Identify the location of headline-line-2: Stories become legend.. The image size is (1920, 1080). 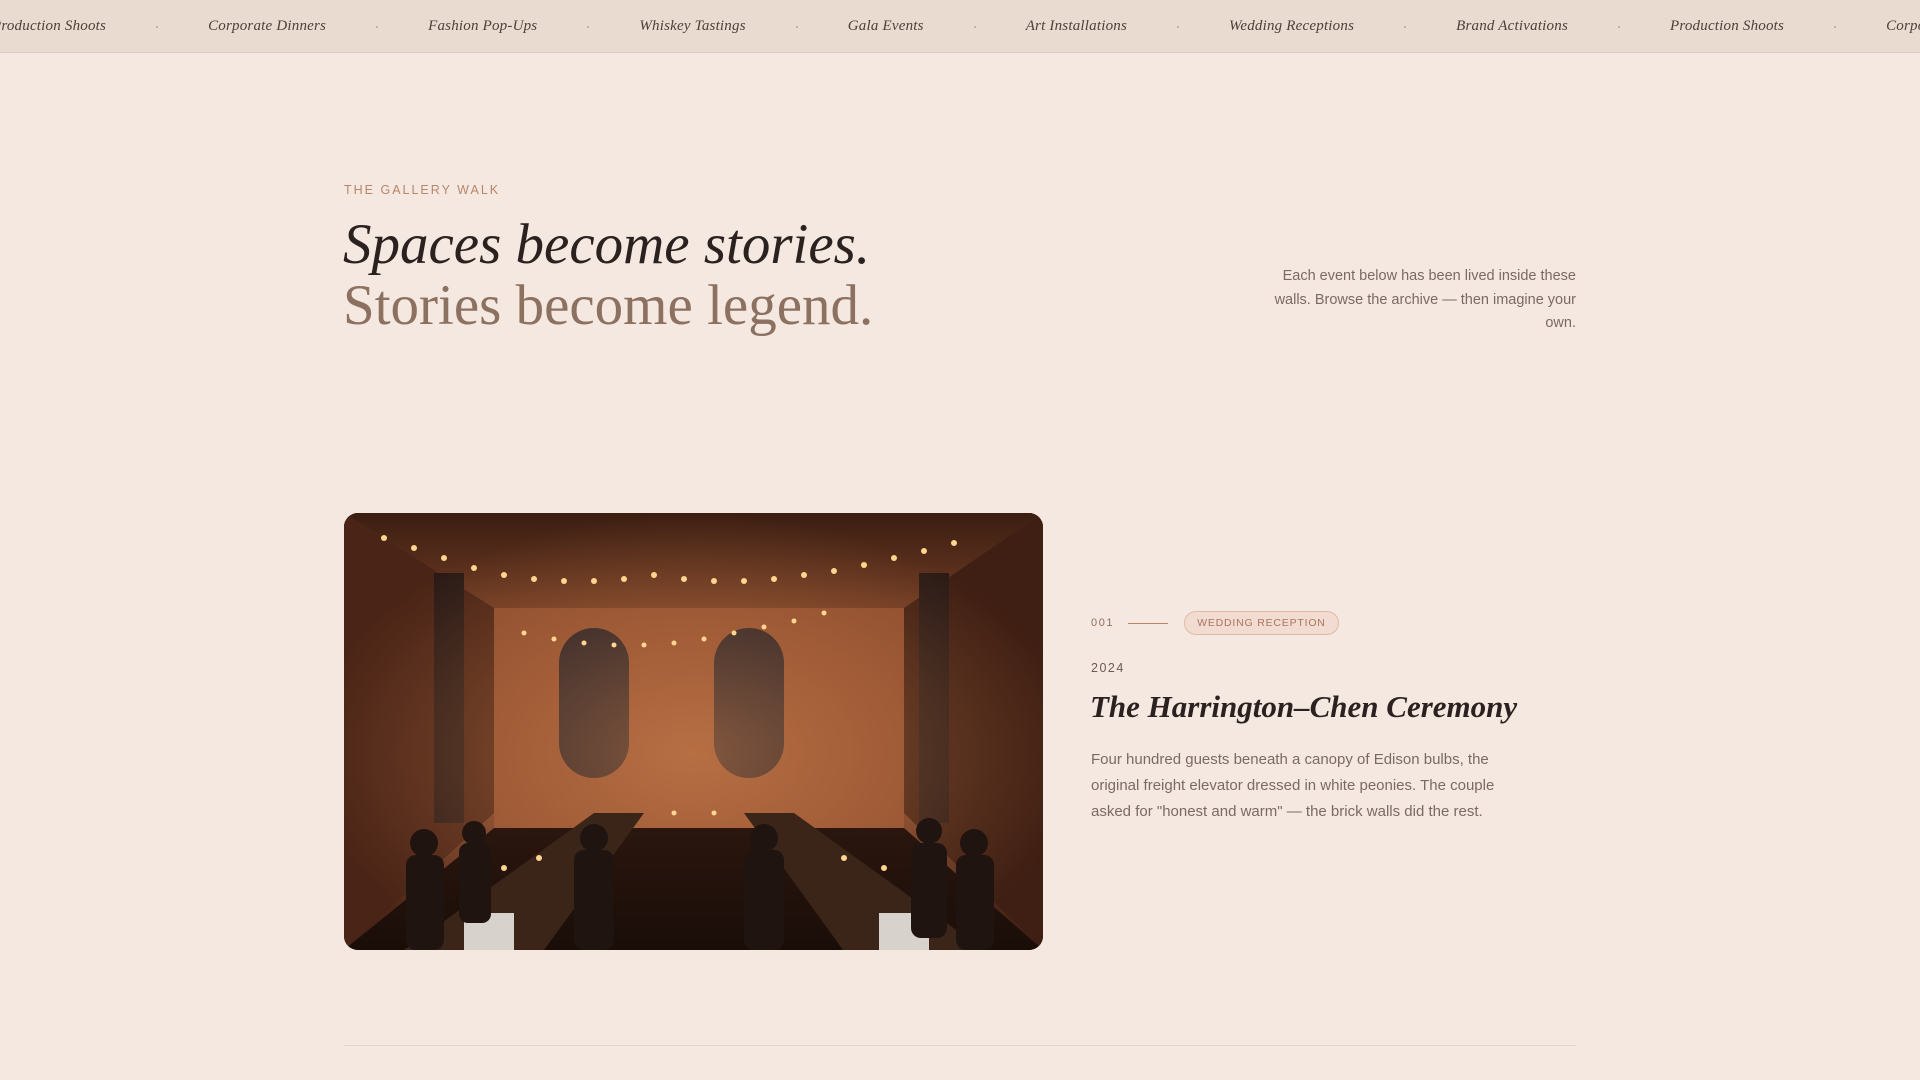
(608, 305).